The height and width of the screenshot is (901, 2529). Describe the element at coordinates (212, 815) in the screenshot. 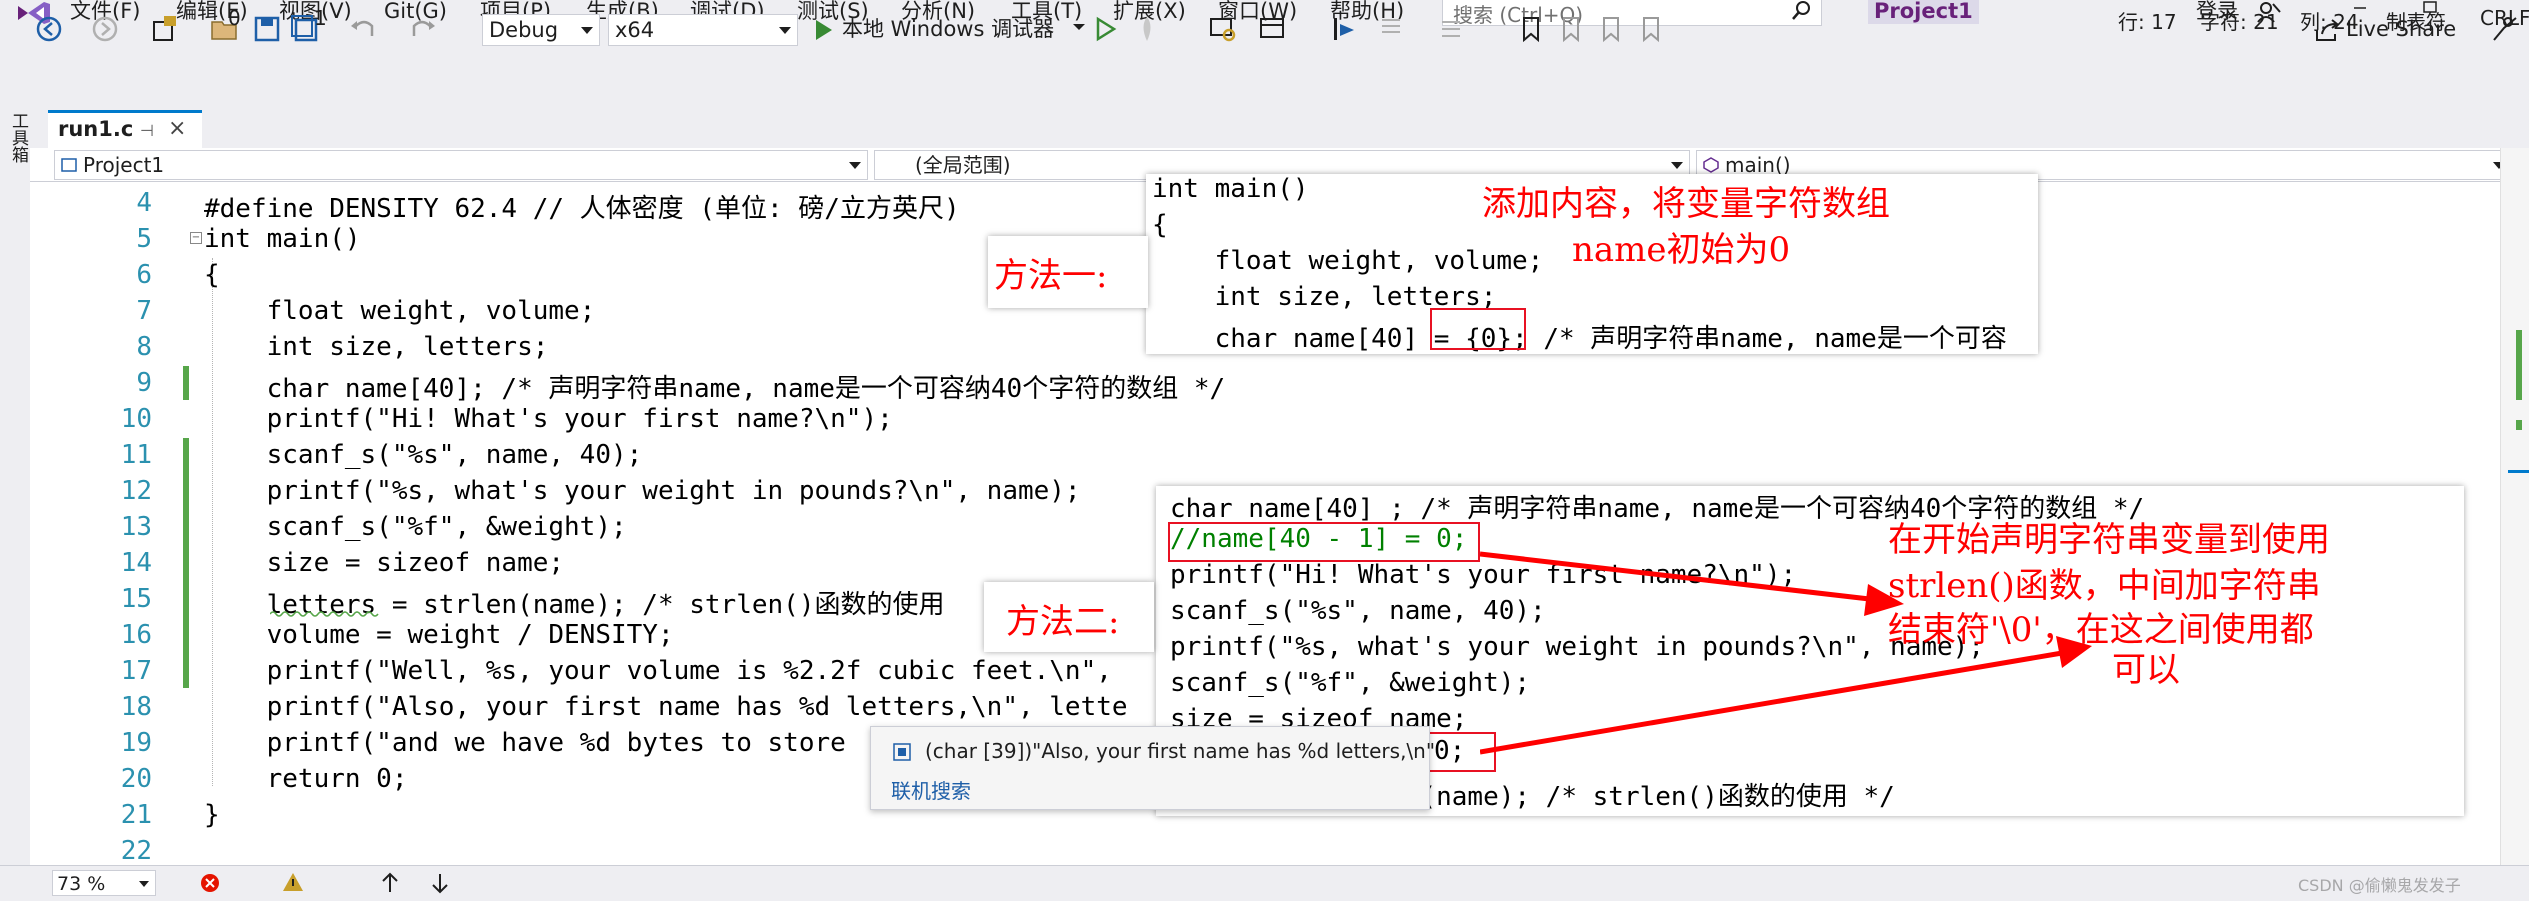

I see `code-line: }` at that location.